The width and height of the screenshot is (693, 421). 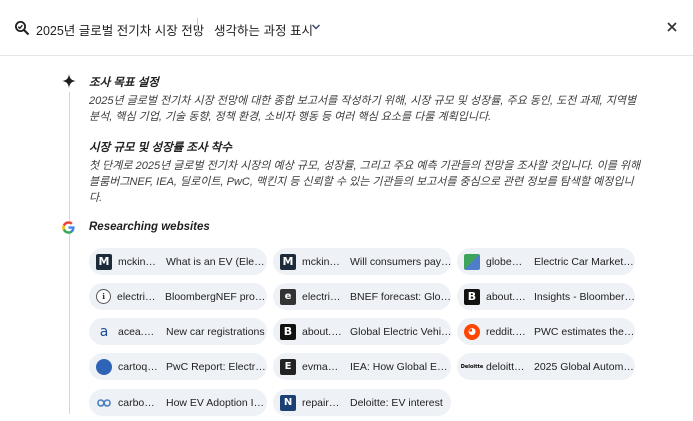 I want to click on electrive-e-icon: e, so click(x=288, y=296).